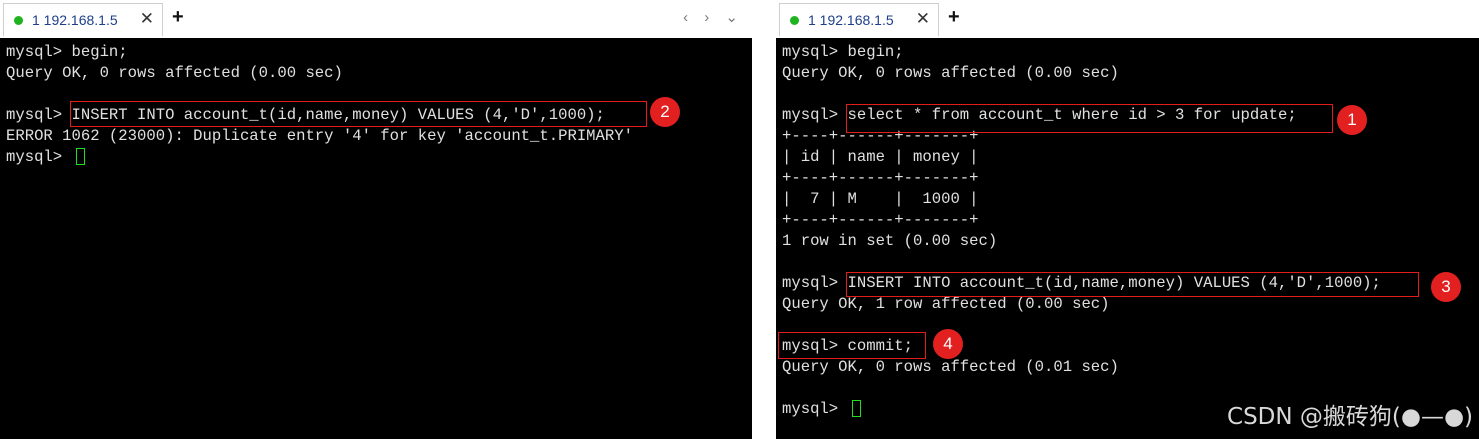 This screenshot has width=1479, height=439. I want to click on table-row-line: | 7 | M | 1000 |, so click(880, 199).